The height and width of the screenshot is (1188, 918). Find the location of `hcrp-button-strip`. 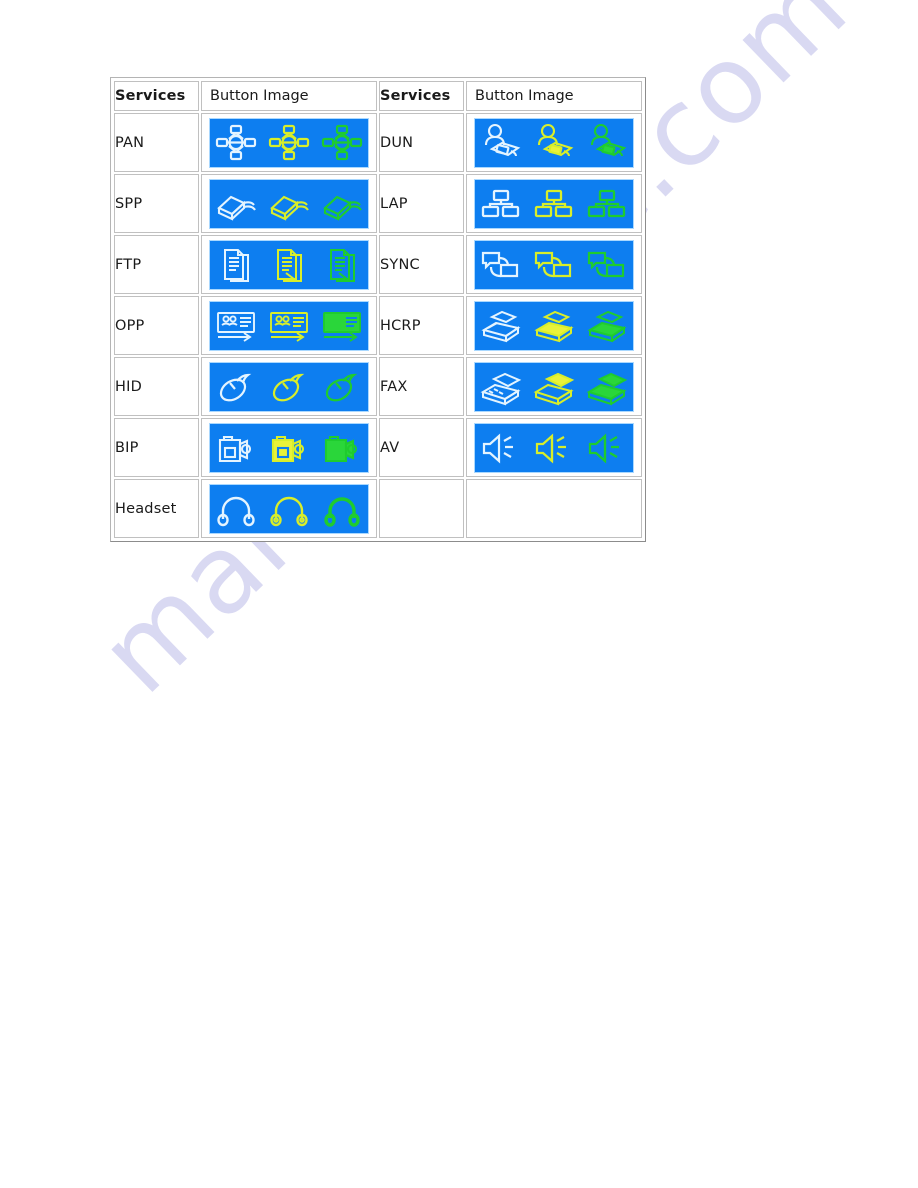

hcrp-button-strip is located at coordinates (554, 325).